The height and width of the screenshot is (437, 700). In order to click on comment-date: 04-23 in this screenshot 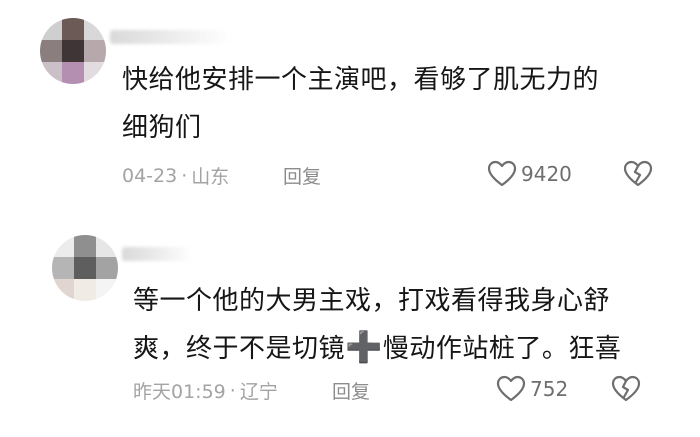, I will do `click(150, 175)`.